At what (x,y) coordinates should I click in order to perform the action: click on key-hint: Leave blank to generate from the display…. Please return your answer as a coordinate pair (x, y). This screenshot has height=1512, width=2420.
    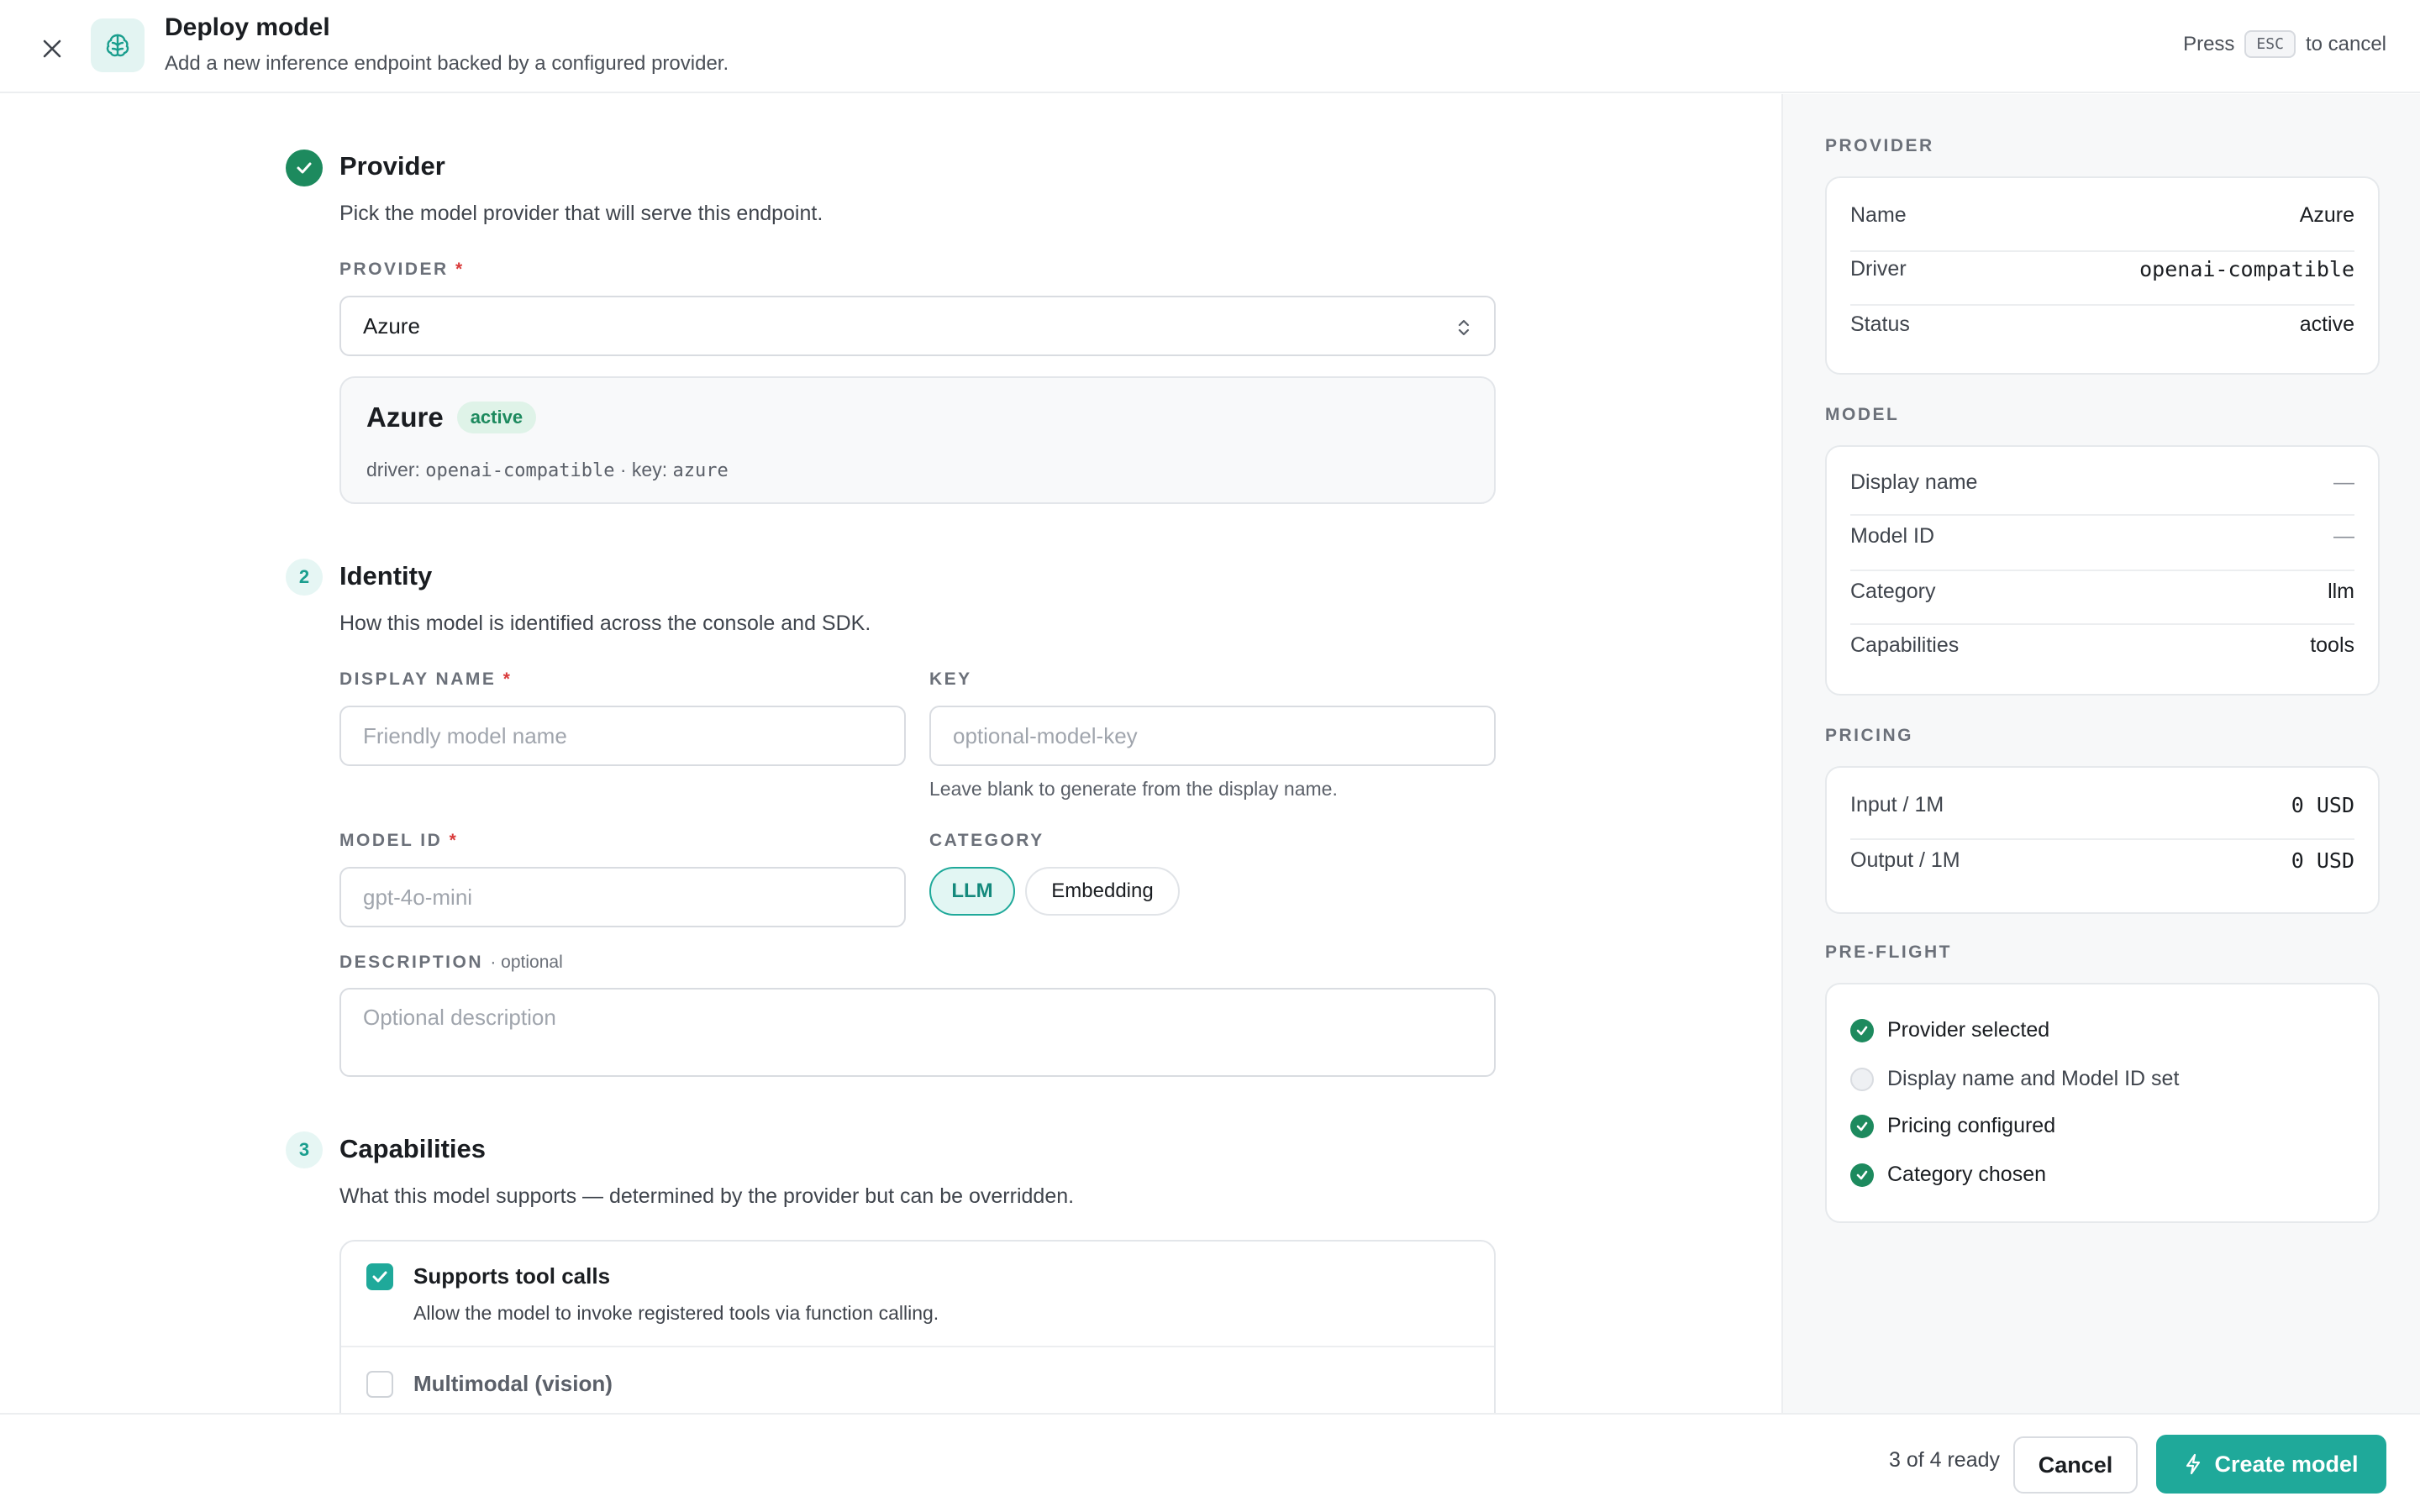
    Looking at the image, I should click on (1134, 789).